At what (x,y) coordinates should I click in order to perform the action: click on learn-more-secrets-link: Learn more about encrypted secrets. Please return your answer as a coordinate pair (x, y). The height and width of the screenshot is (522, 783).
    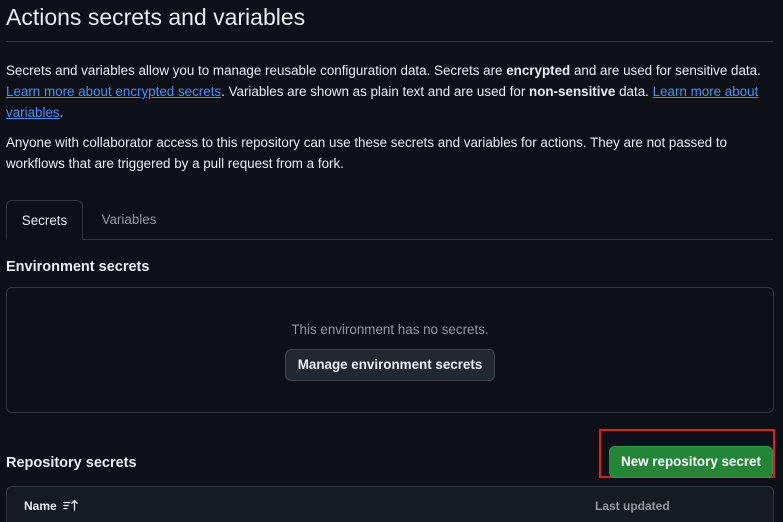
    Looking at the image, I should click on (113, 91).